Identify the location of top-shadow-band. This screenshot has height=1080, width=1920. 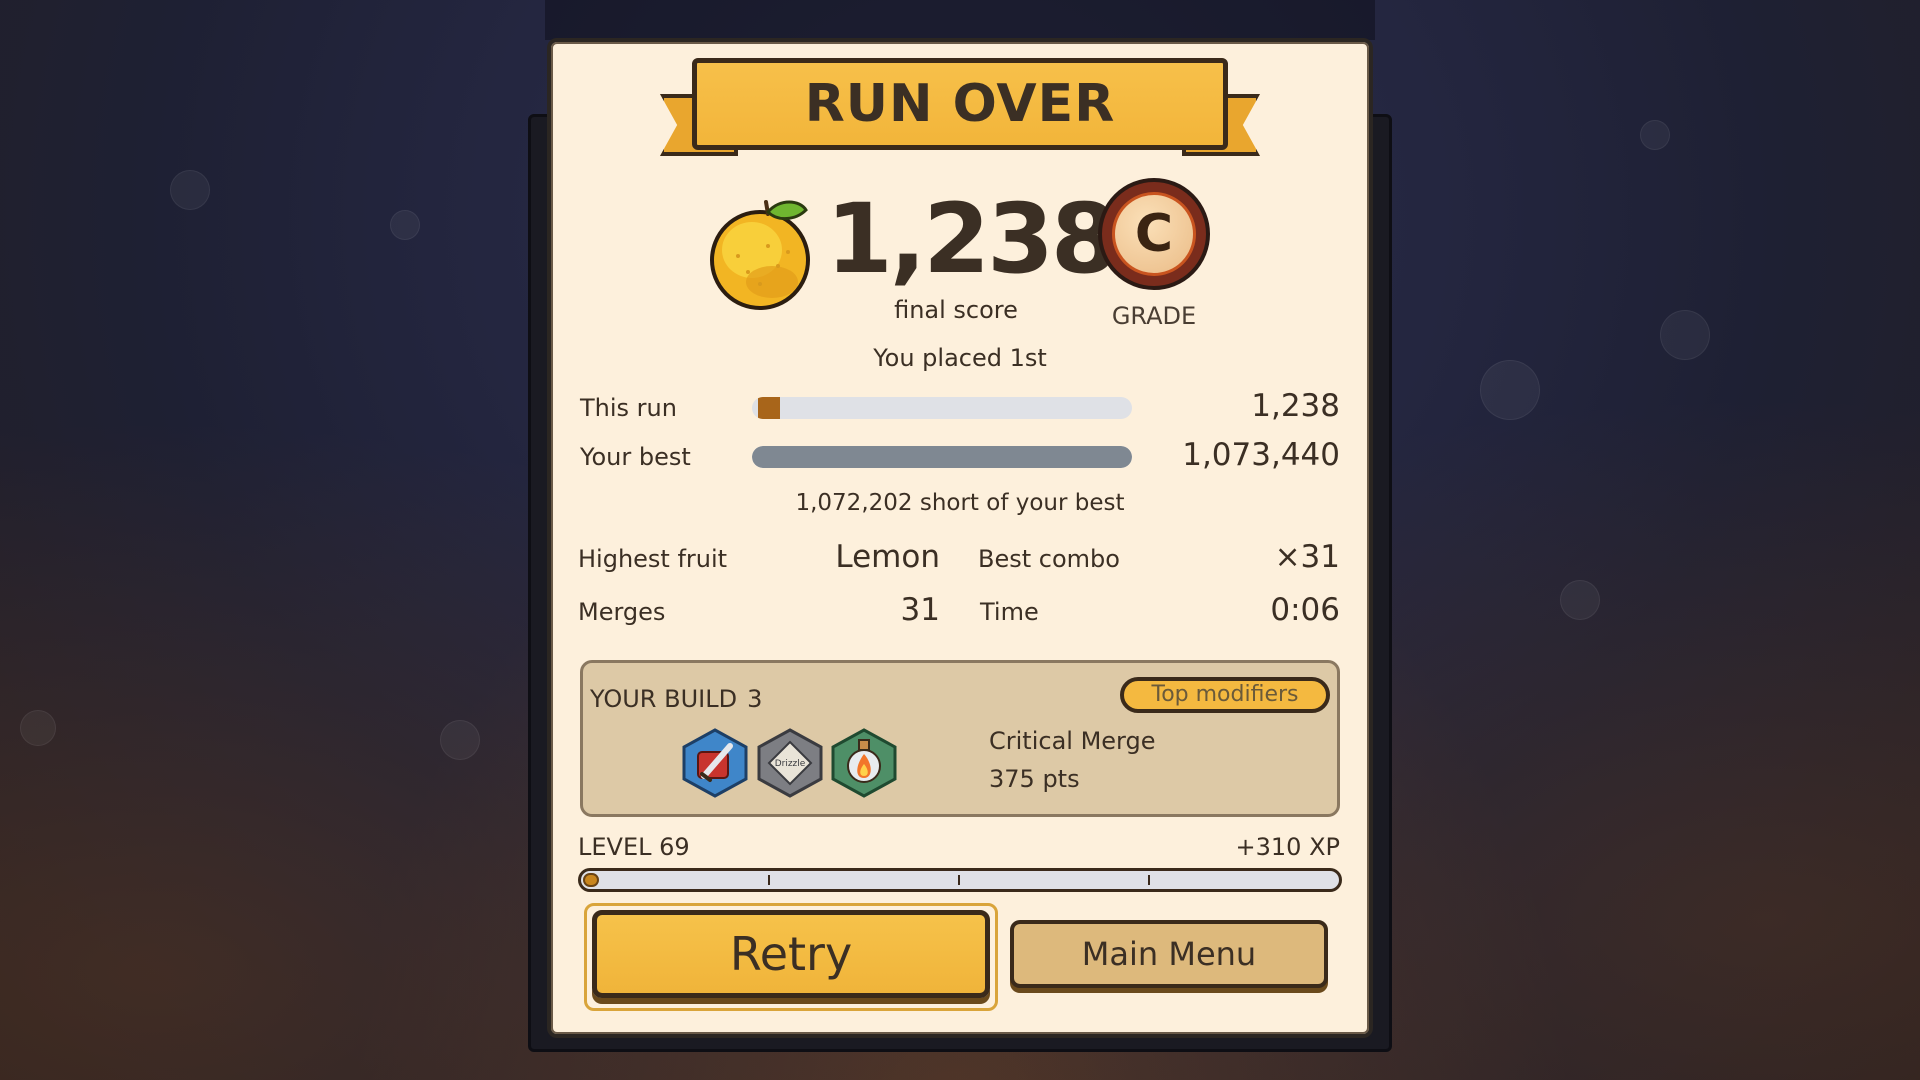
(960, 20).